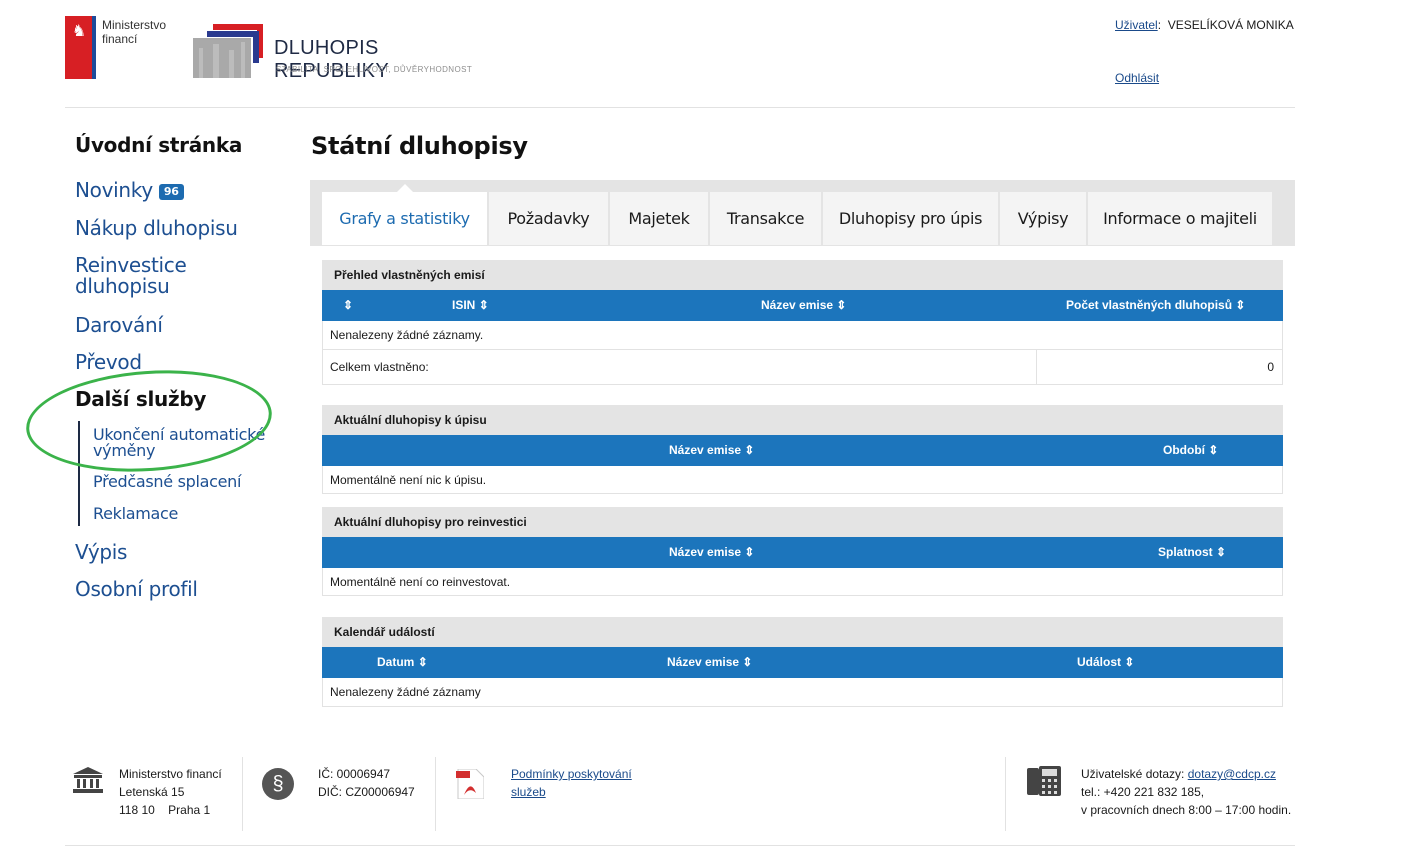  What do you see at coordinates (802, 632) in the screenshot?
I see `calendar-heading: Kalendář událostí` at bounding box center [802, 632].